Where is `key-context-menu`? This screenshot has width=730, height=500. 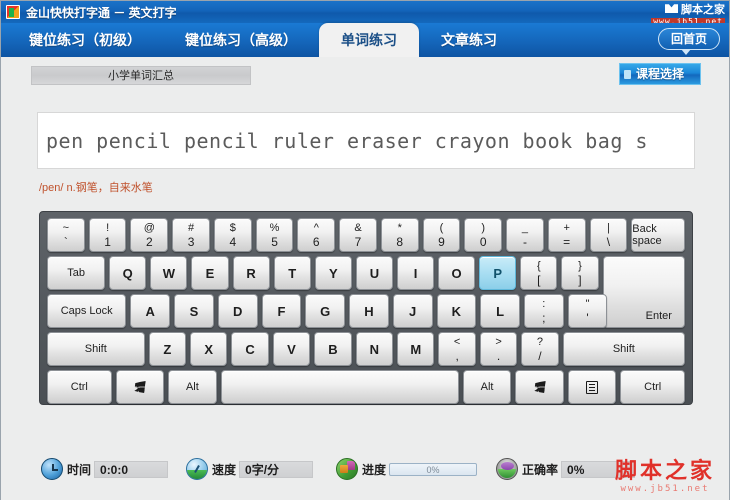 key-context-menu is located at coordinates (592, 387).